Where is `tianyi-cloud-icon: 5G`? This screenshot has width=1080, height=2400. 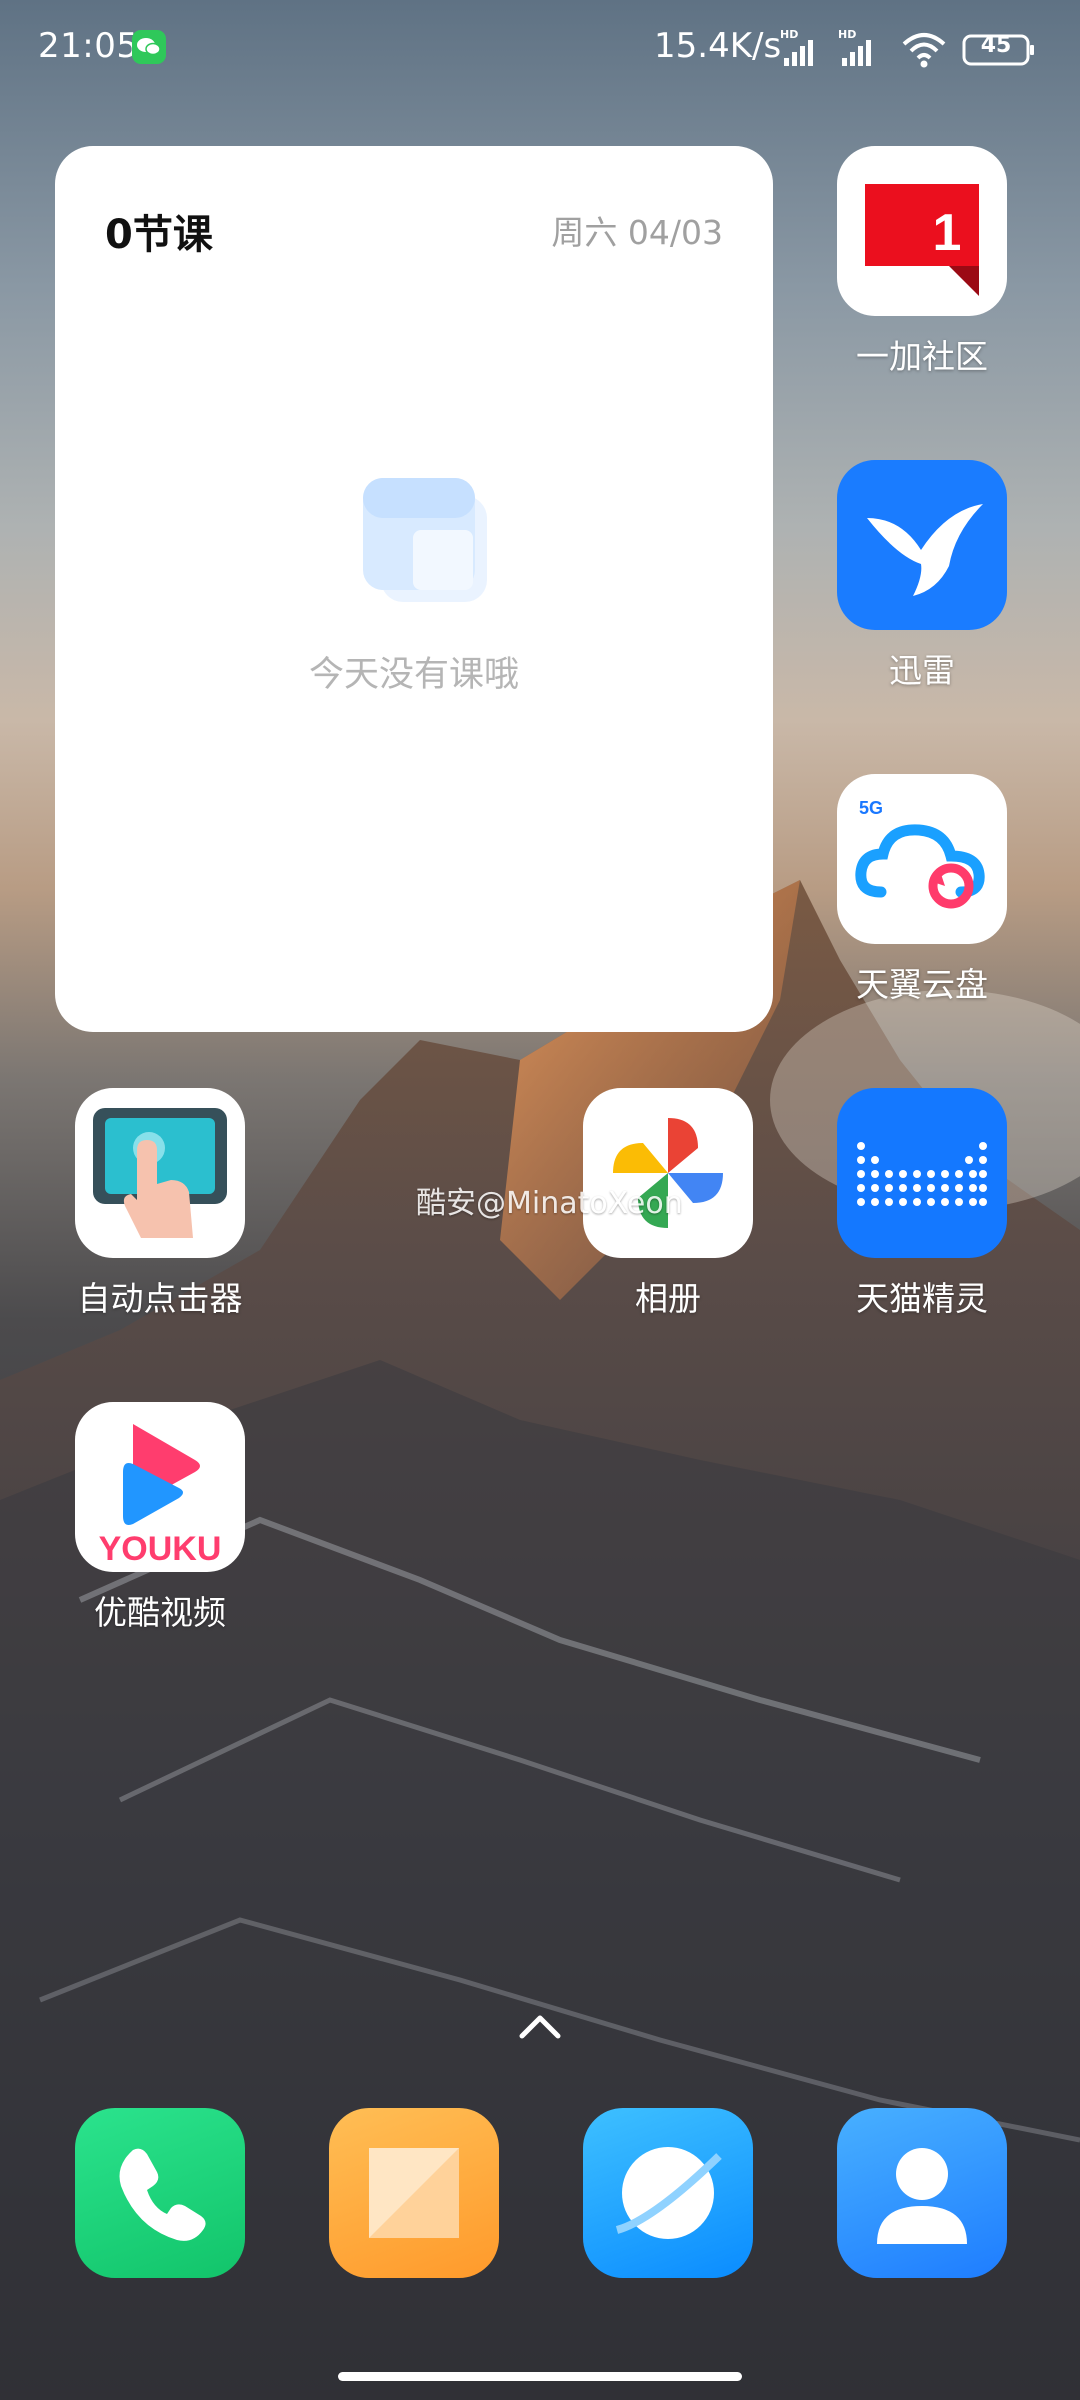
tianyi-cloud-icon: 5G is located at coordinates (922, 859).